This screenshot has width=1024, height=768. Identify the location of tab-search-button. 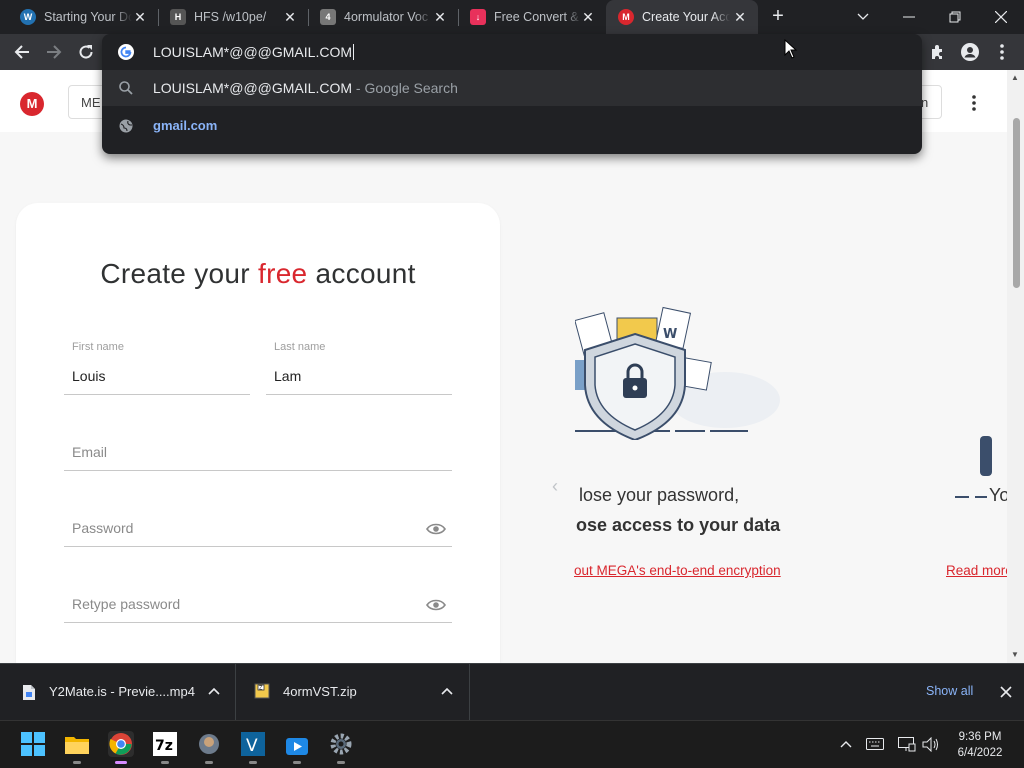
(863, 17).